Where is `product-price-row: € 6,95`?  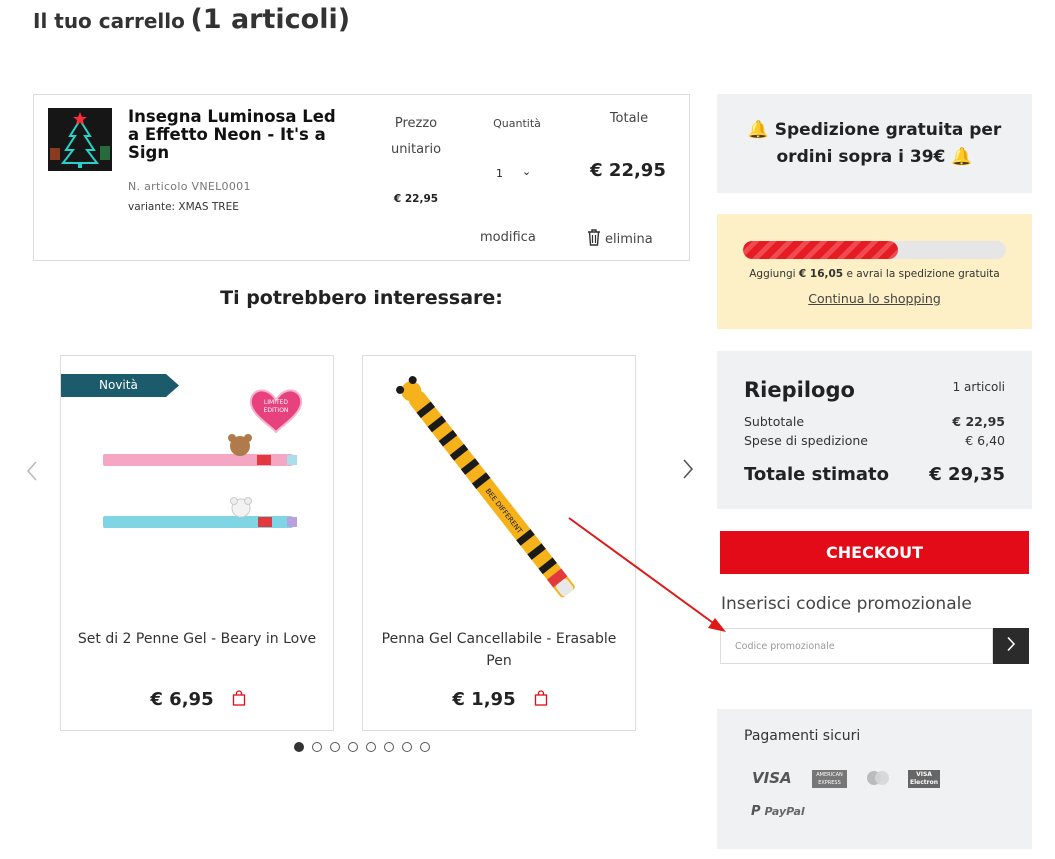
product-price-row: € 6,95 is located at coordinates (198, 699).